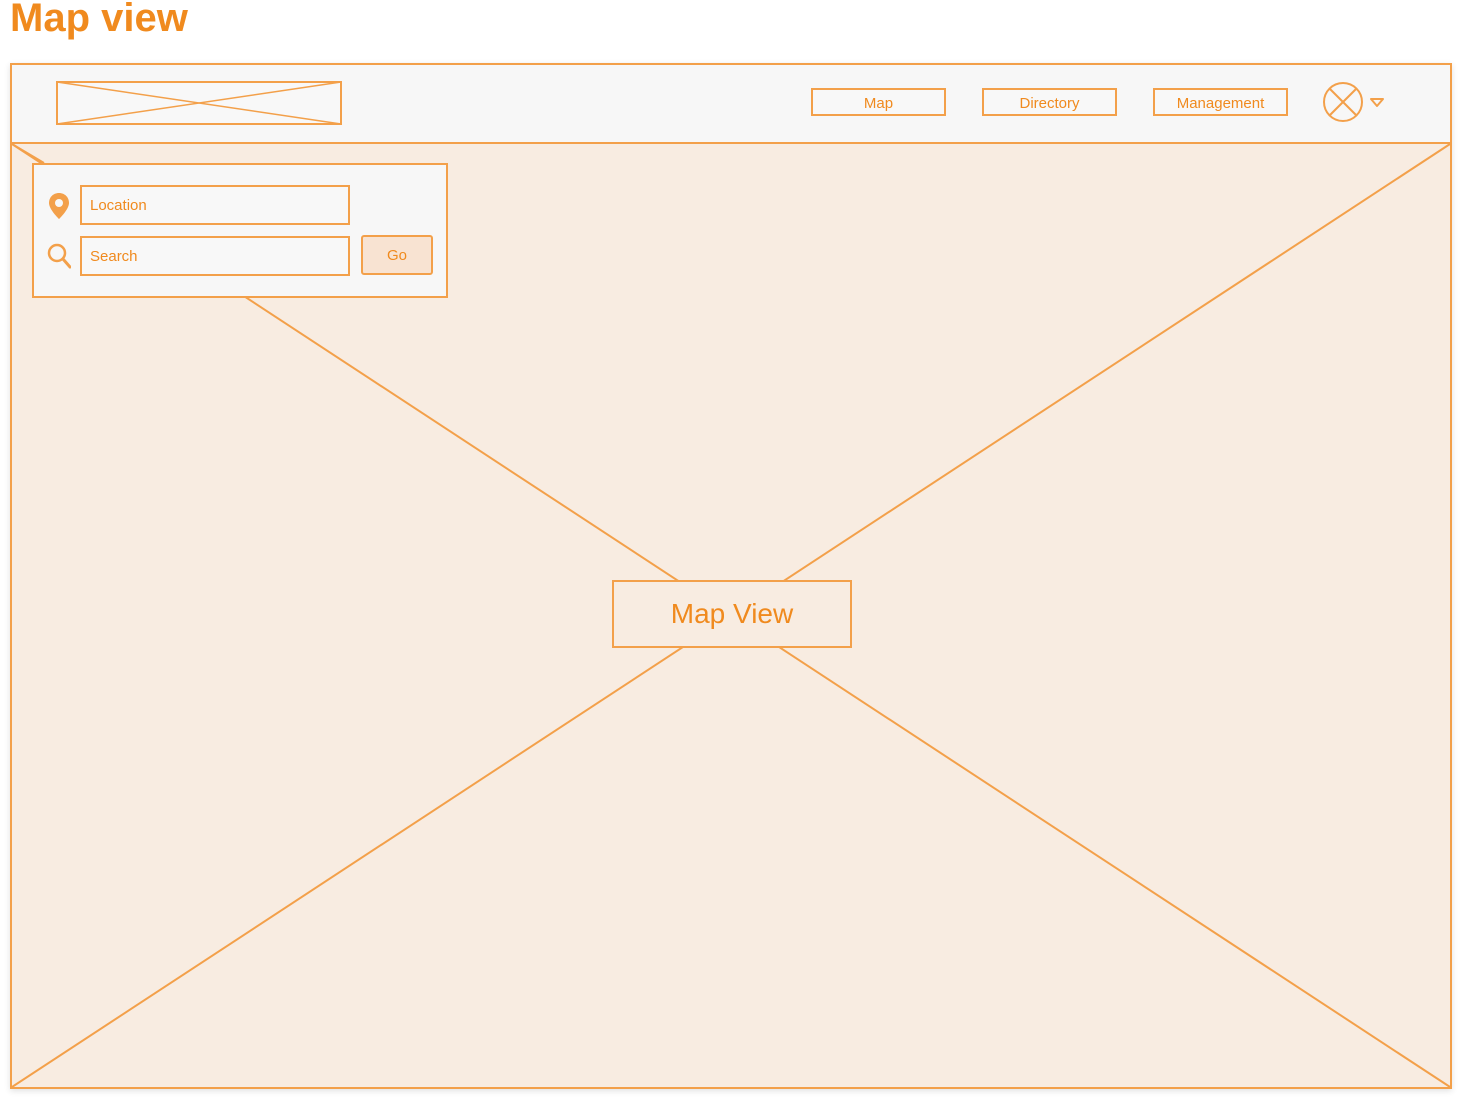 The height and width of the screenshot is (1101, 1460). Describe the element at coordinates (215, 205) in the screenshot. I see `location-input` at that location.